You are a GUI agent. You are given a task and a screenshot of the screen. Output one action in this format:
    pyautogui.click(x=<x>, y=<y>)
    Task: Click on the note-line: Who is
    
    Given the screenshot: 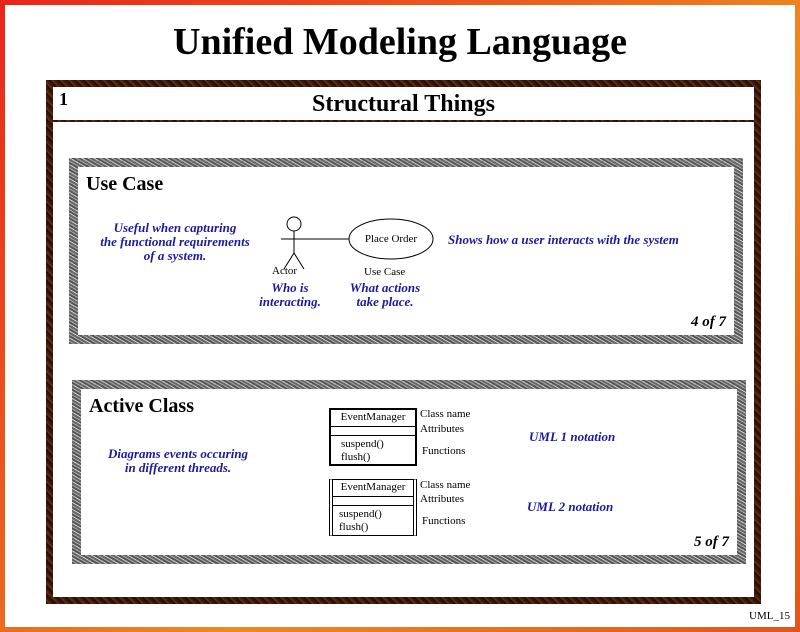 What is the action you would take?
    pyautogui.click(x=290, y=287)
    